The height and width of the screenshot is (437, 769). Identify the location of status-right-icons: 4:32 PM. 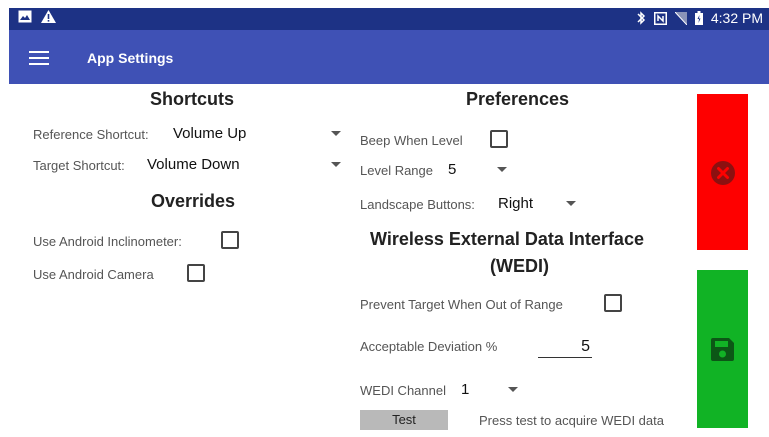
(699, 18).